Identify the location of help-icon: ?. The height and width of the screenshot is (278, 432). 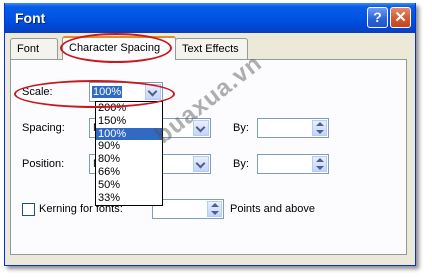
(377, 17).